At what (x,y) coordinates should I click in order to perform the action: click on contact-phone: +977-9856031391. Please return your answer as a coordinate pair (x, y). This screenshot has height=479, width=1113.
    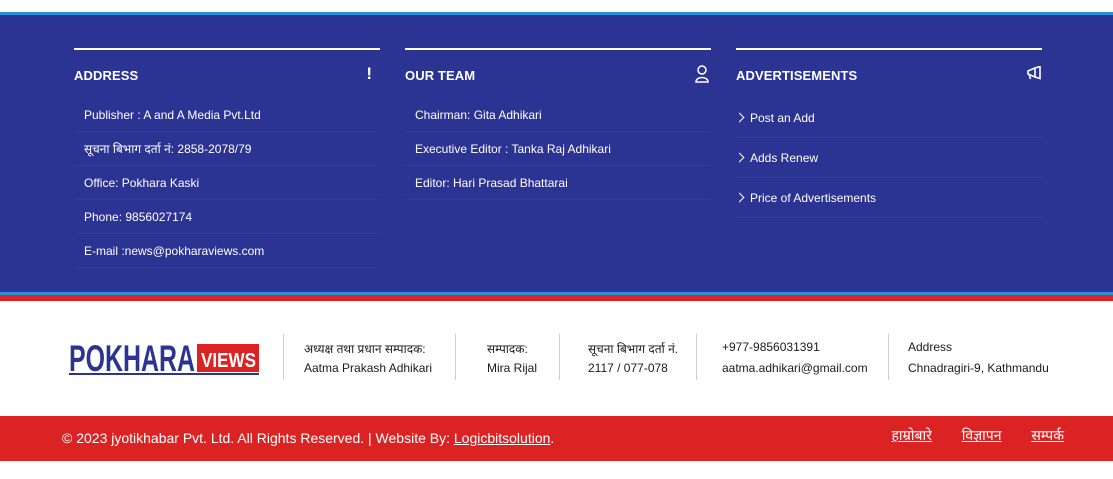
    Looking at the image, I should click on (771, 347).